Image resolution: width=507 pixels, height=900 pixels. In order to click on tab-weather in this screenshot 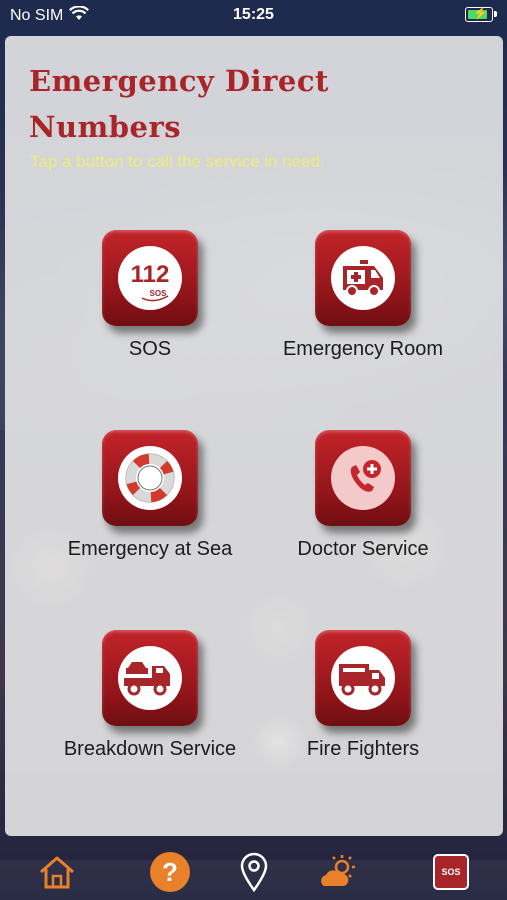, I will do `click(338, 872)`.